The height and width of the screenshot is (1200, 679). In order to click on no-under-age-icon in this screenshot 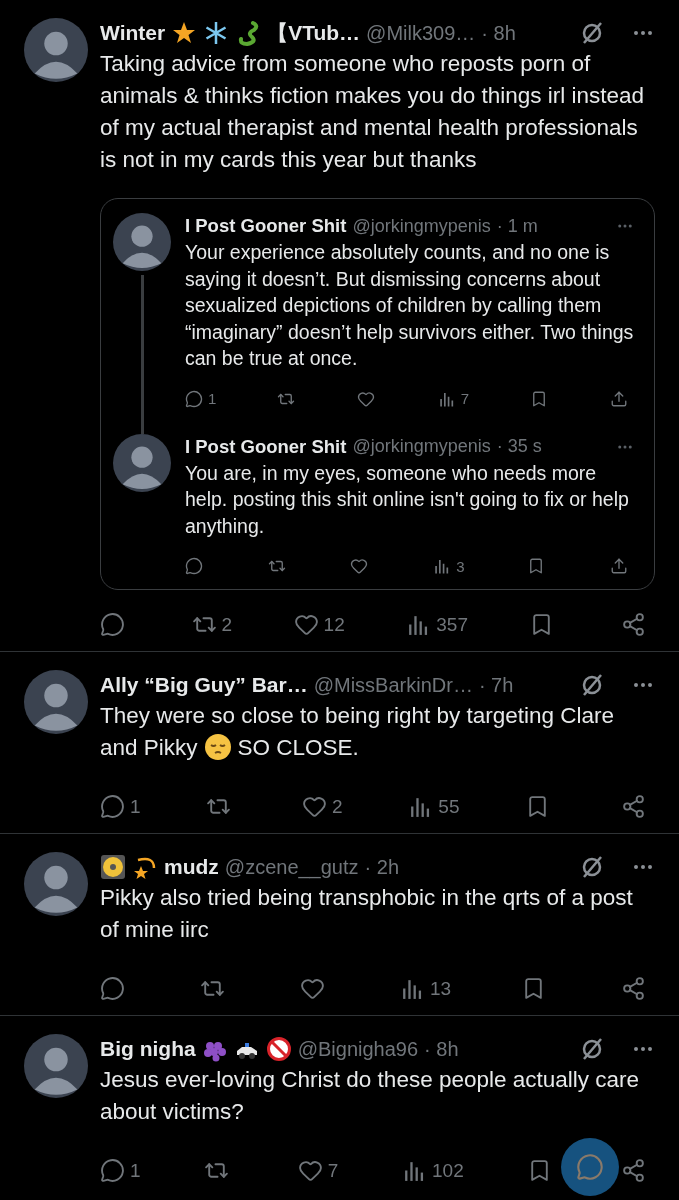, I will do `click(278, 1049)`.